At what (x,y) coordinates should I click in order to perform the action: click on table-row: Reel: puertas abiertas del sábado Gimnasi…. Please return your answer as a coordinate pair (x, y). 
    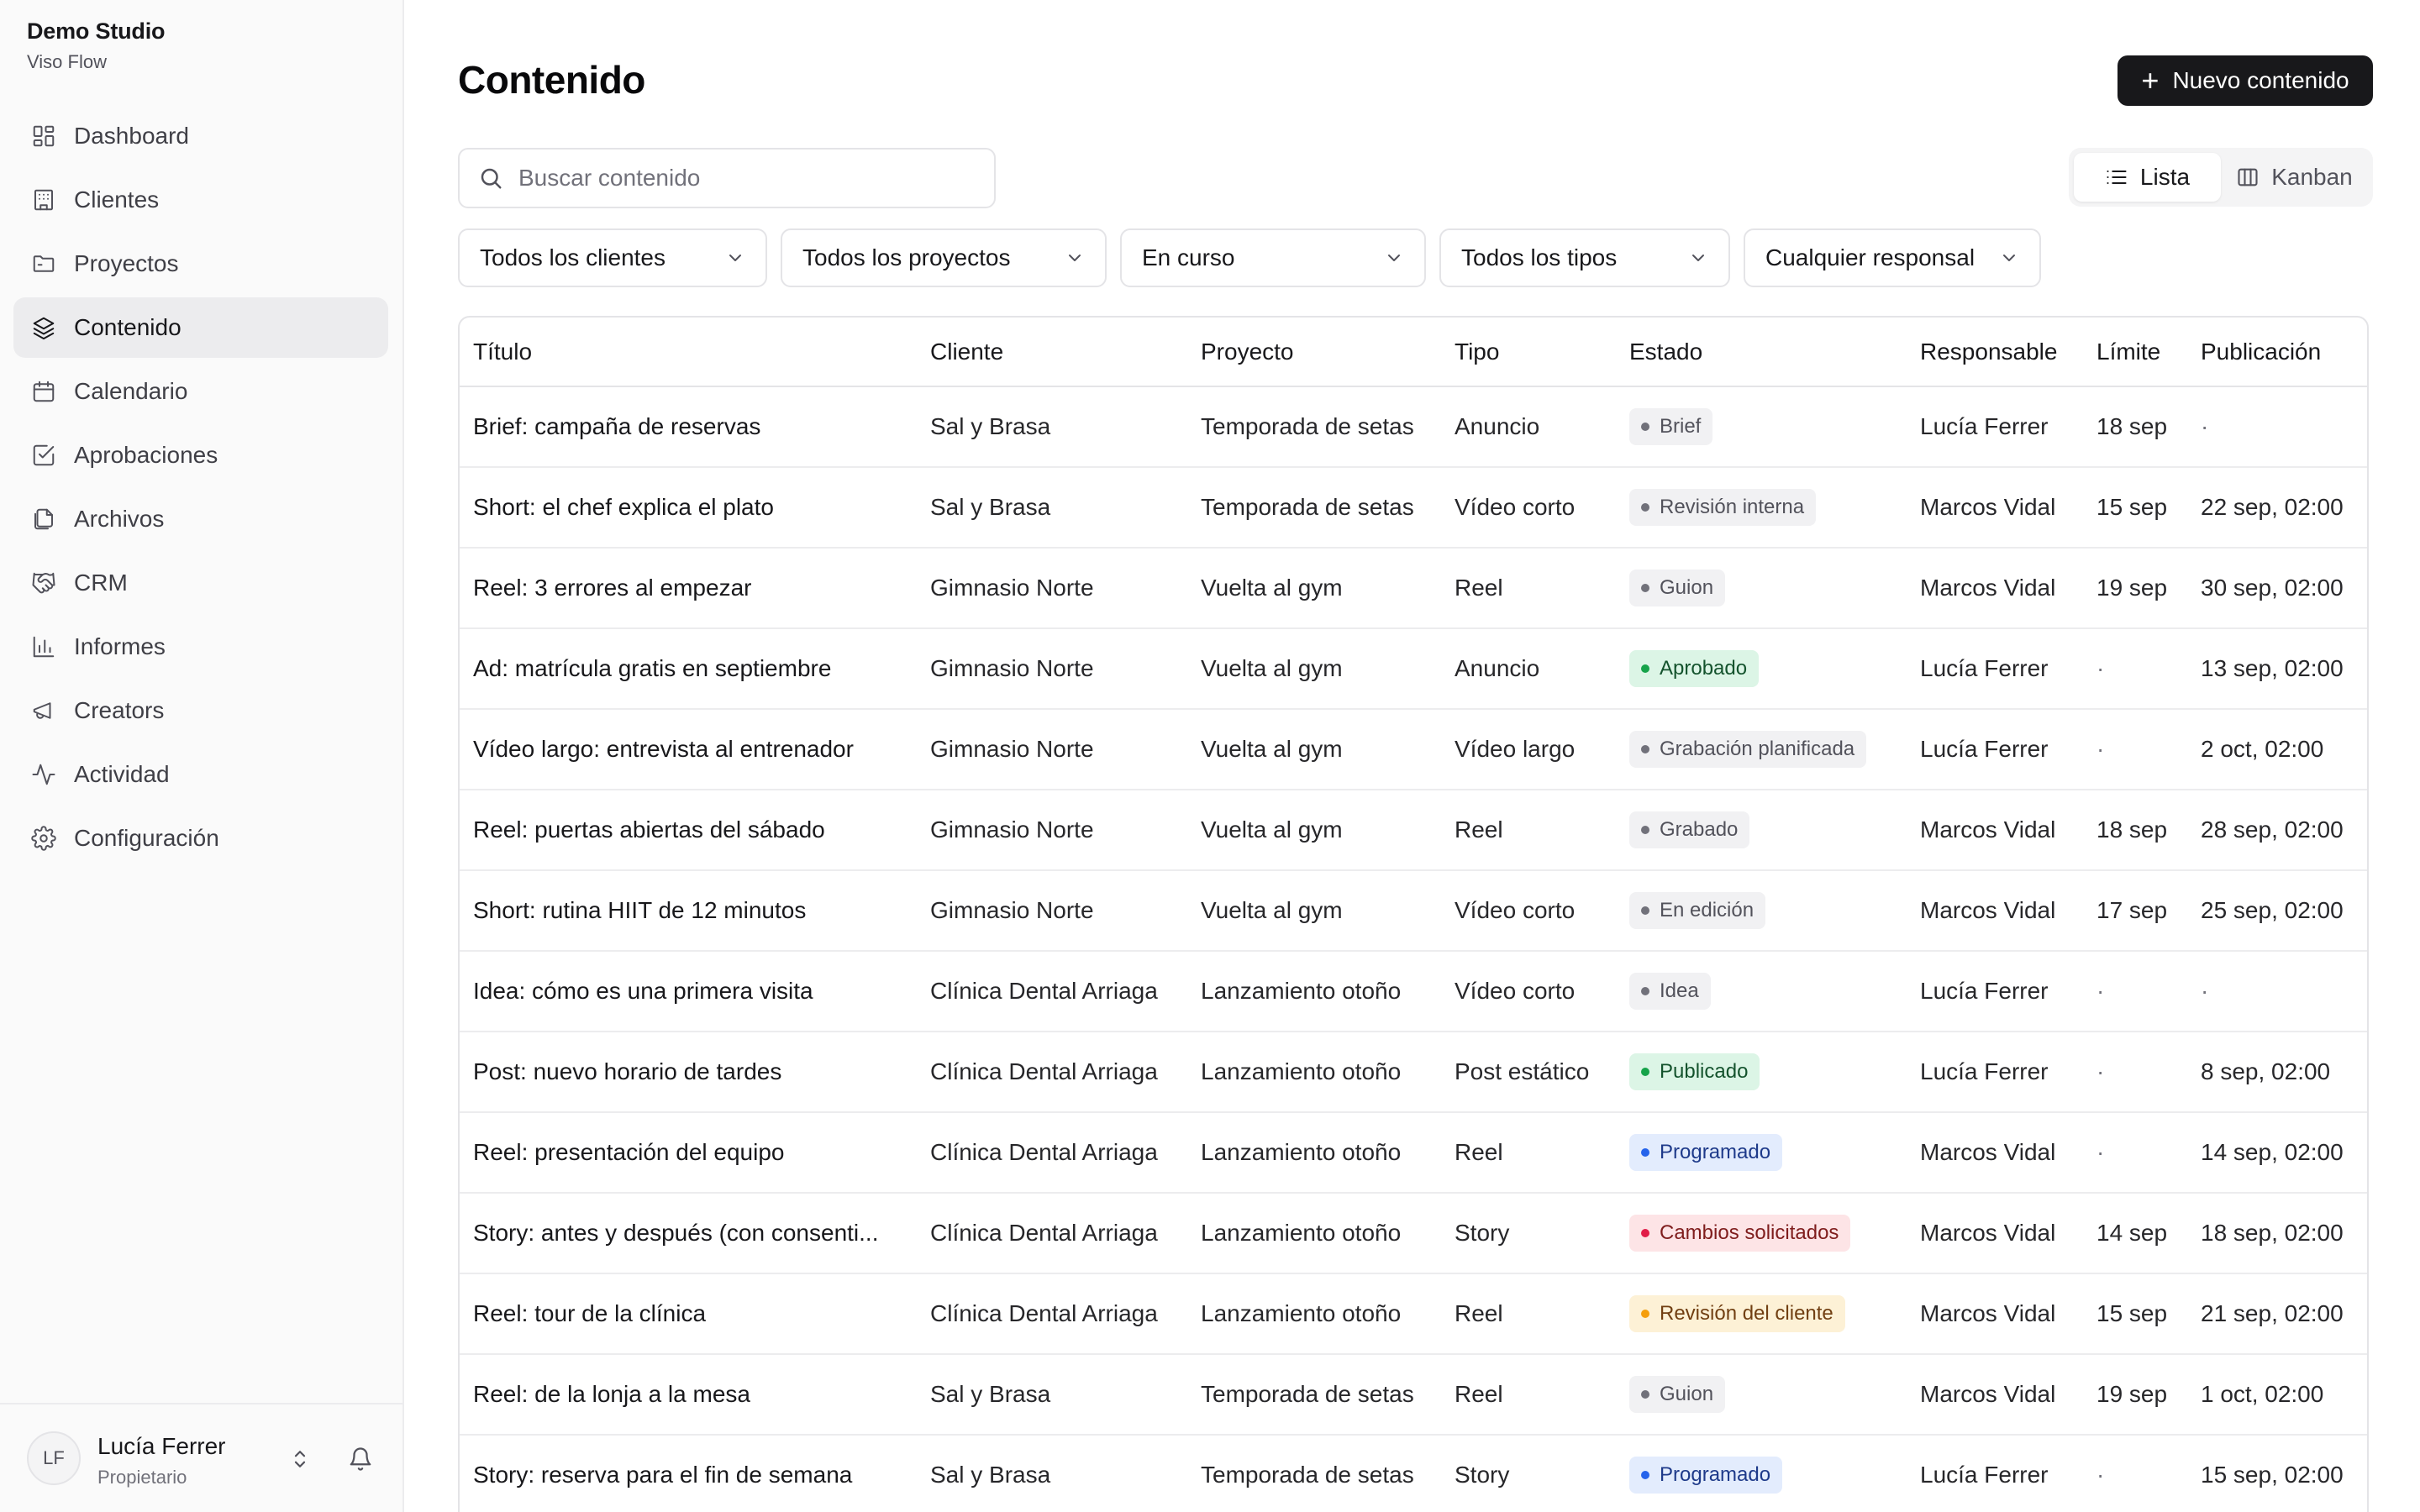
    Looking at the image, I should click on (1413, 830).